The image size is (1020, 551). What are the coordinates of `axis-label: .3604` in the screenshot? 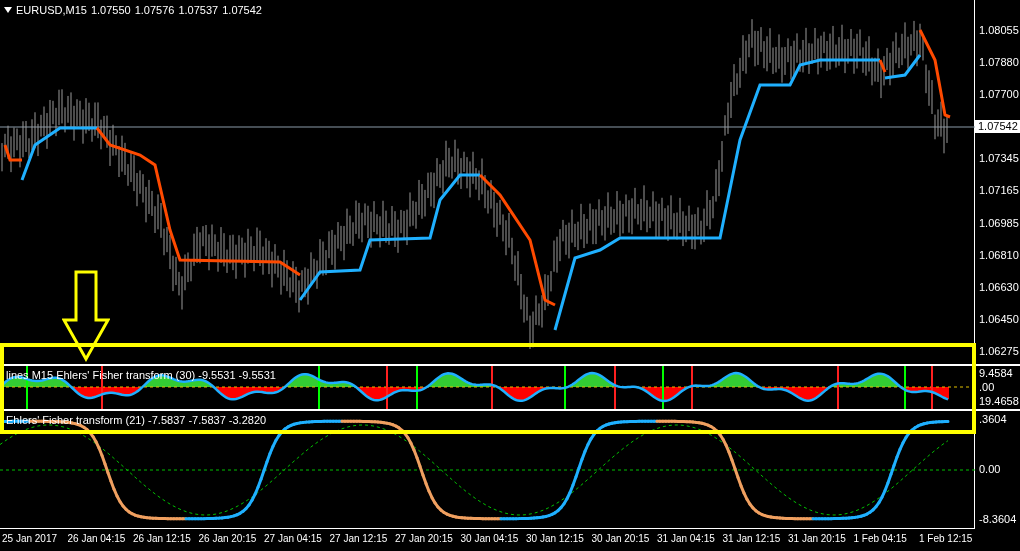 It's located at (993, 419).